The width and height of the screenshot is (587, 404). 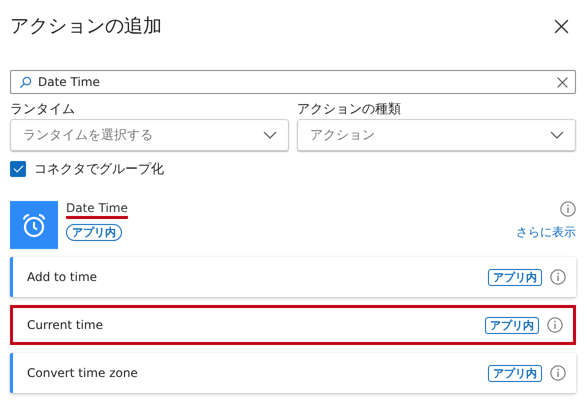 What do you see at coordinates (293, 325) in the screenshot?
I see `action-item: Current time アプリ内` at bounding box center [293, 325].